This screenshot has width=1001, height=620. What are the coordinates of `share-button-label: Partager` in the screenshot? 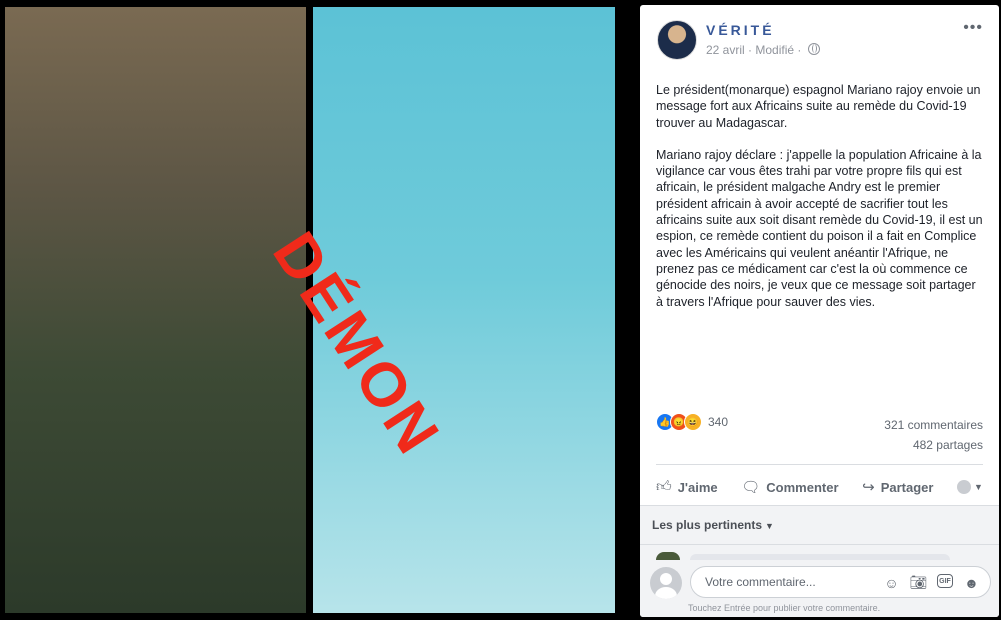 It's located at (907, 487).